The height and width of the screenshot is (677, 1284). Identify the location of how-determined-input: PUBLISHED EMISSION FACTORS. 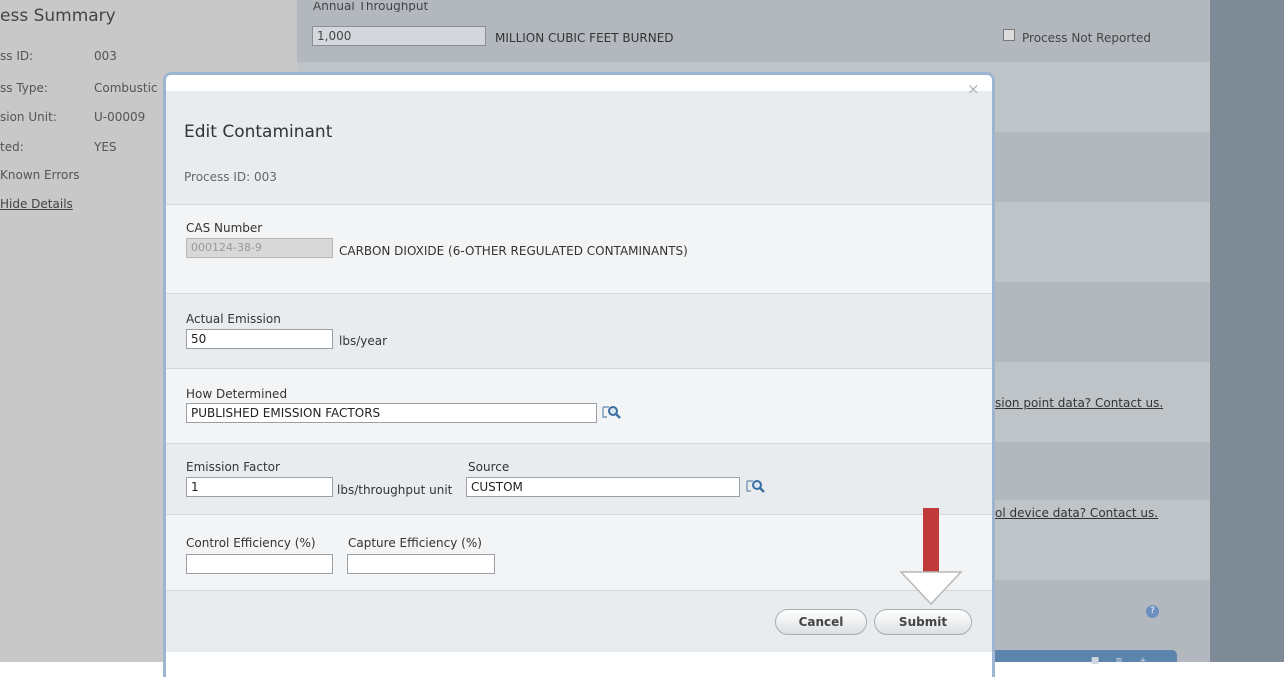
(391, 413).